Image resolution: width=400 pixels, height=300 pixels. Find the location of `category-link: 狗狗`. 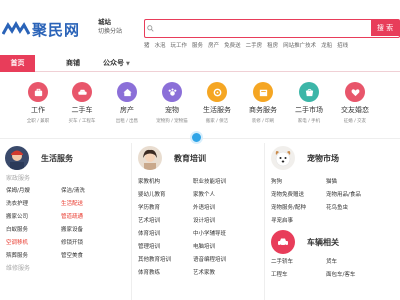

category-link: 狗狗 is located at coordinates (298, 182).